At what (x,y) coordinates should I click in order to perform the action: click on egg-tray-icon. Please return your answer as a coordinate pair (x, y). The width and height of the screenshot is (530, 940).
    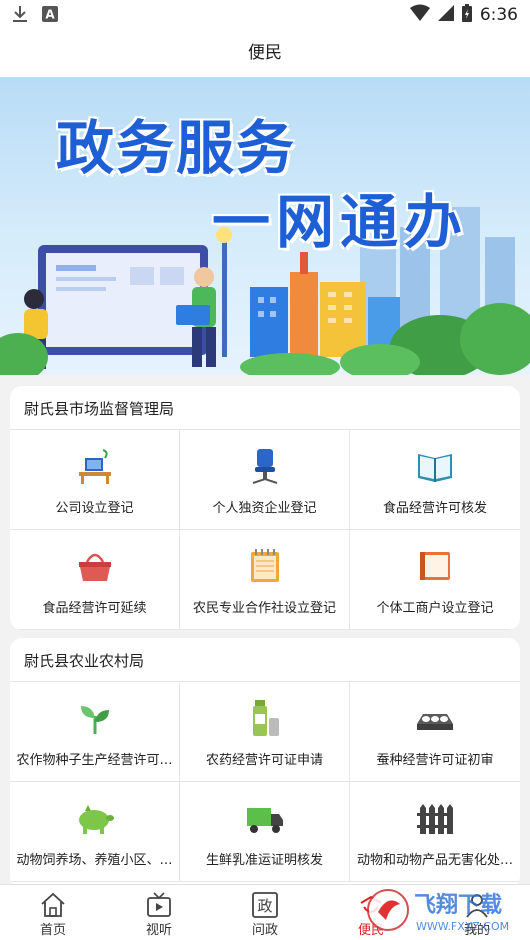
    Looking at the image, I should click on (435, 722).